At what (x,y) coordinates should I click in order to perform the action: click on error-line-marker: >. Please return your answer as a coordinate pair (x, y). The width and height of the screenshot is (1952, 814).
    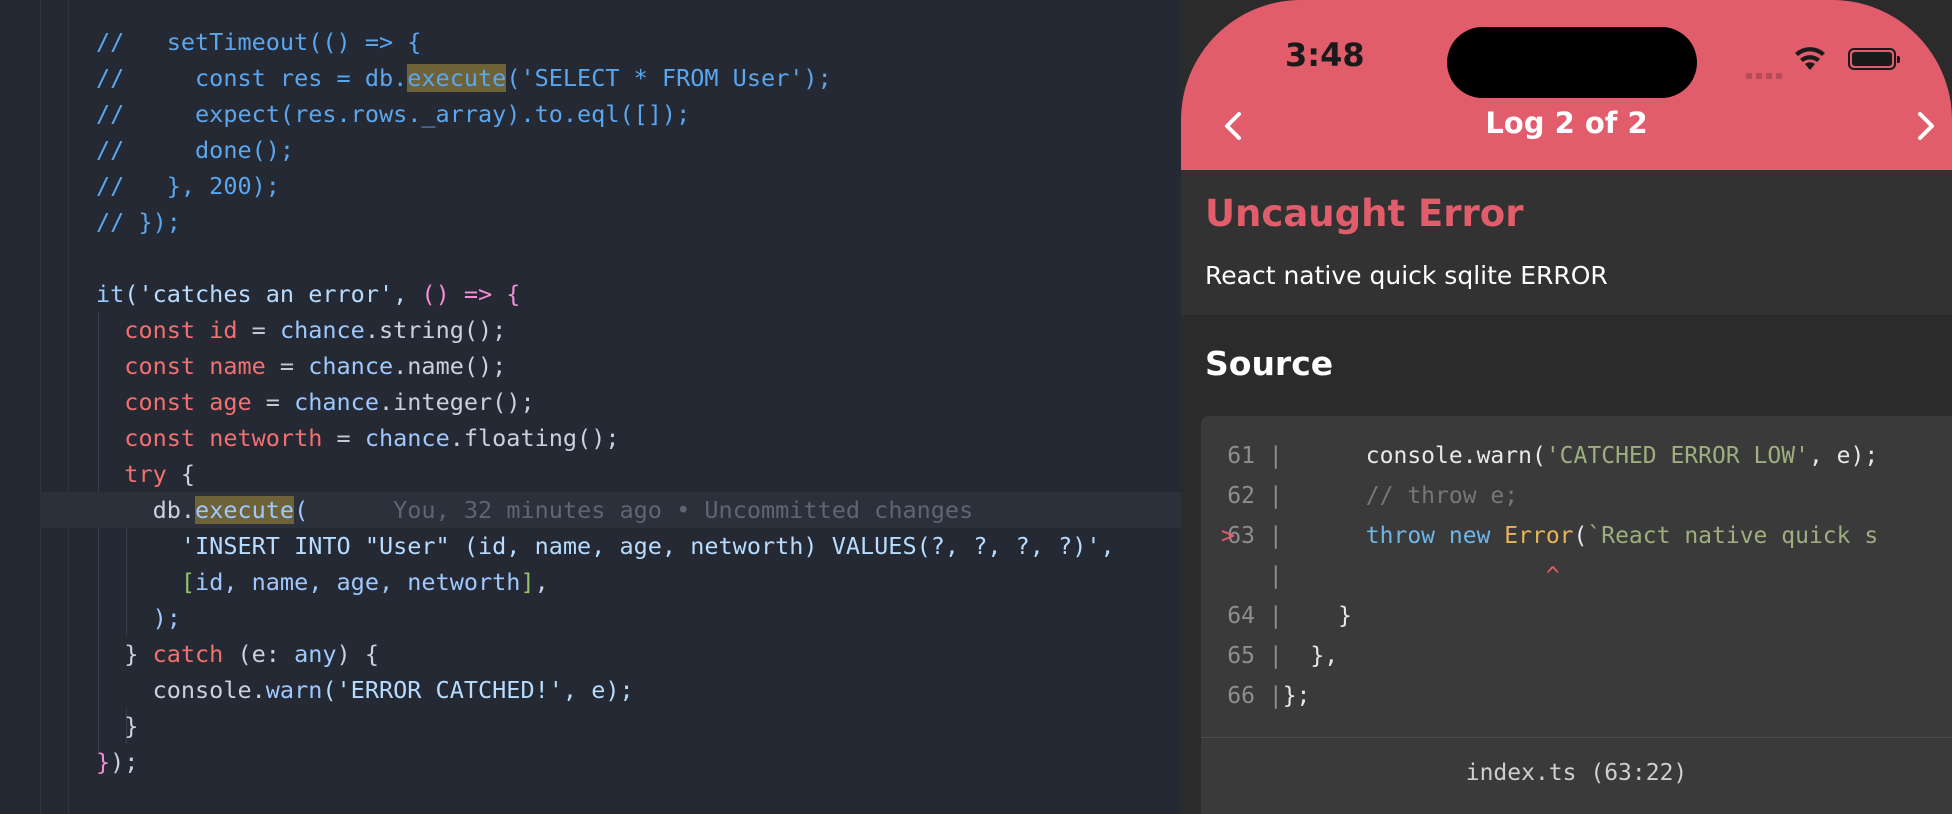
    Looking at the image, I should click on (1228, 536).